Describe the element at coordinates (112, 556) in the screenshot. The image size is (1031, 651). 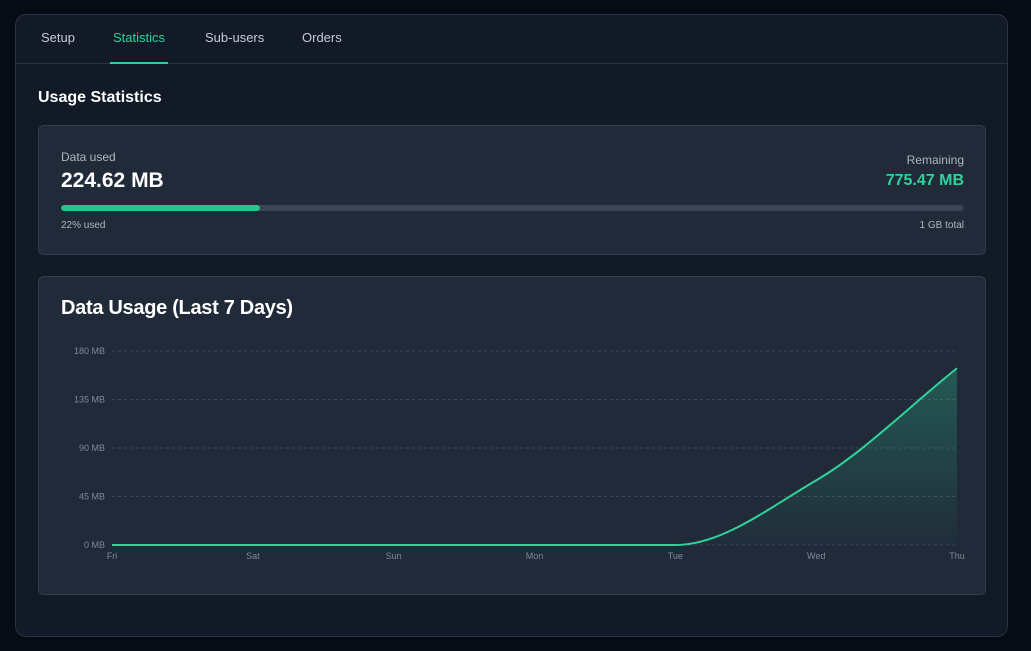
I see `x-tick-label: Fri` at that location.